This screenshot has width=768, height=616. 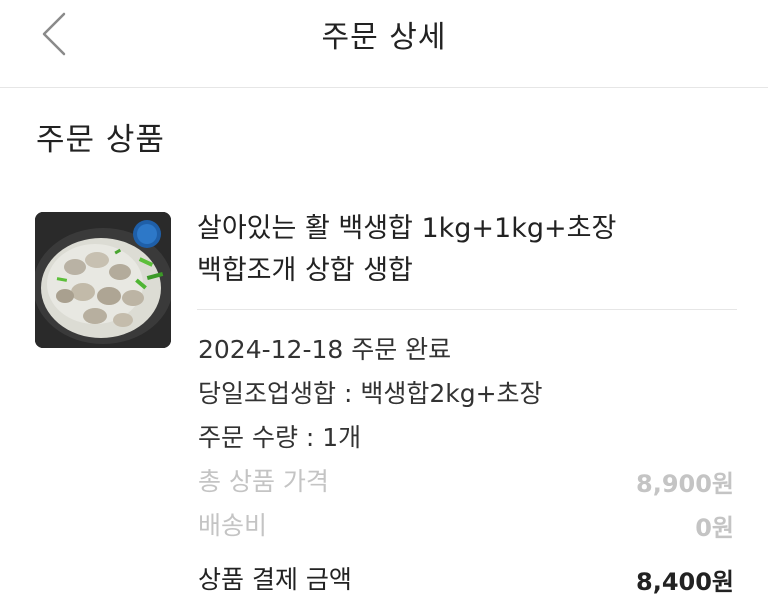 What do you see at coordinates (275, 579) in the screenshot?
I see `payment-amount-label: 상품 결제 금액` at bounding box center [275, 579].